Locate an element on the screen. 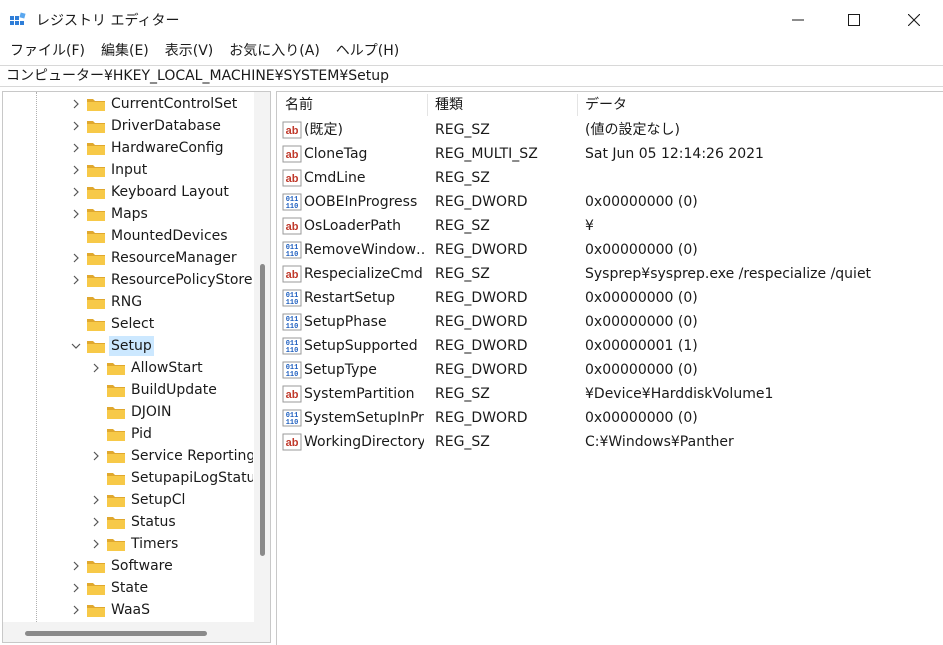  tree-item: ResourceManager is located at coordinates (128, 258).